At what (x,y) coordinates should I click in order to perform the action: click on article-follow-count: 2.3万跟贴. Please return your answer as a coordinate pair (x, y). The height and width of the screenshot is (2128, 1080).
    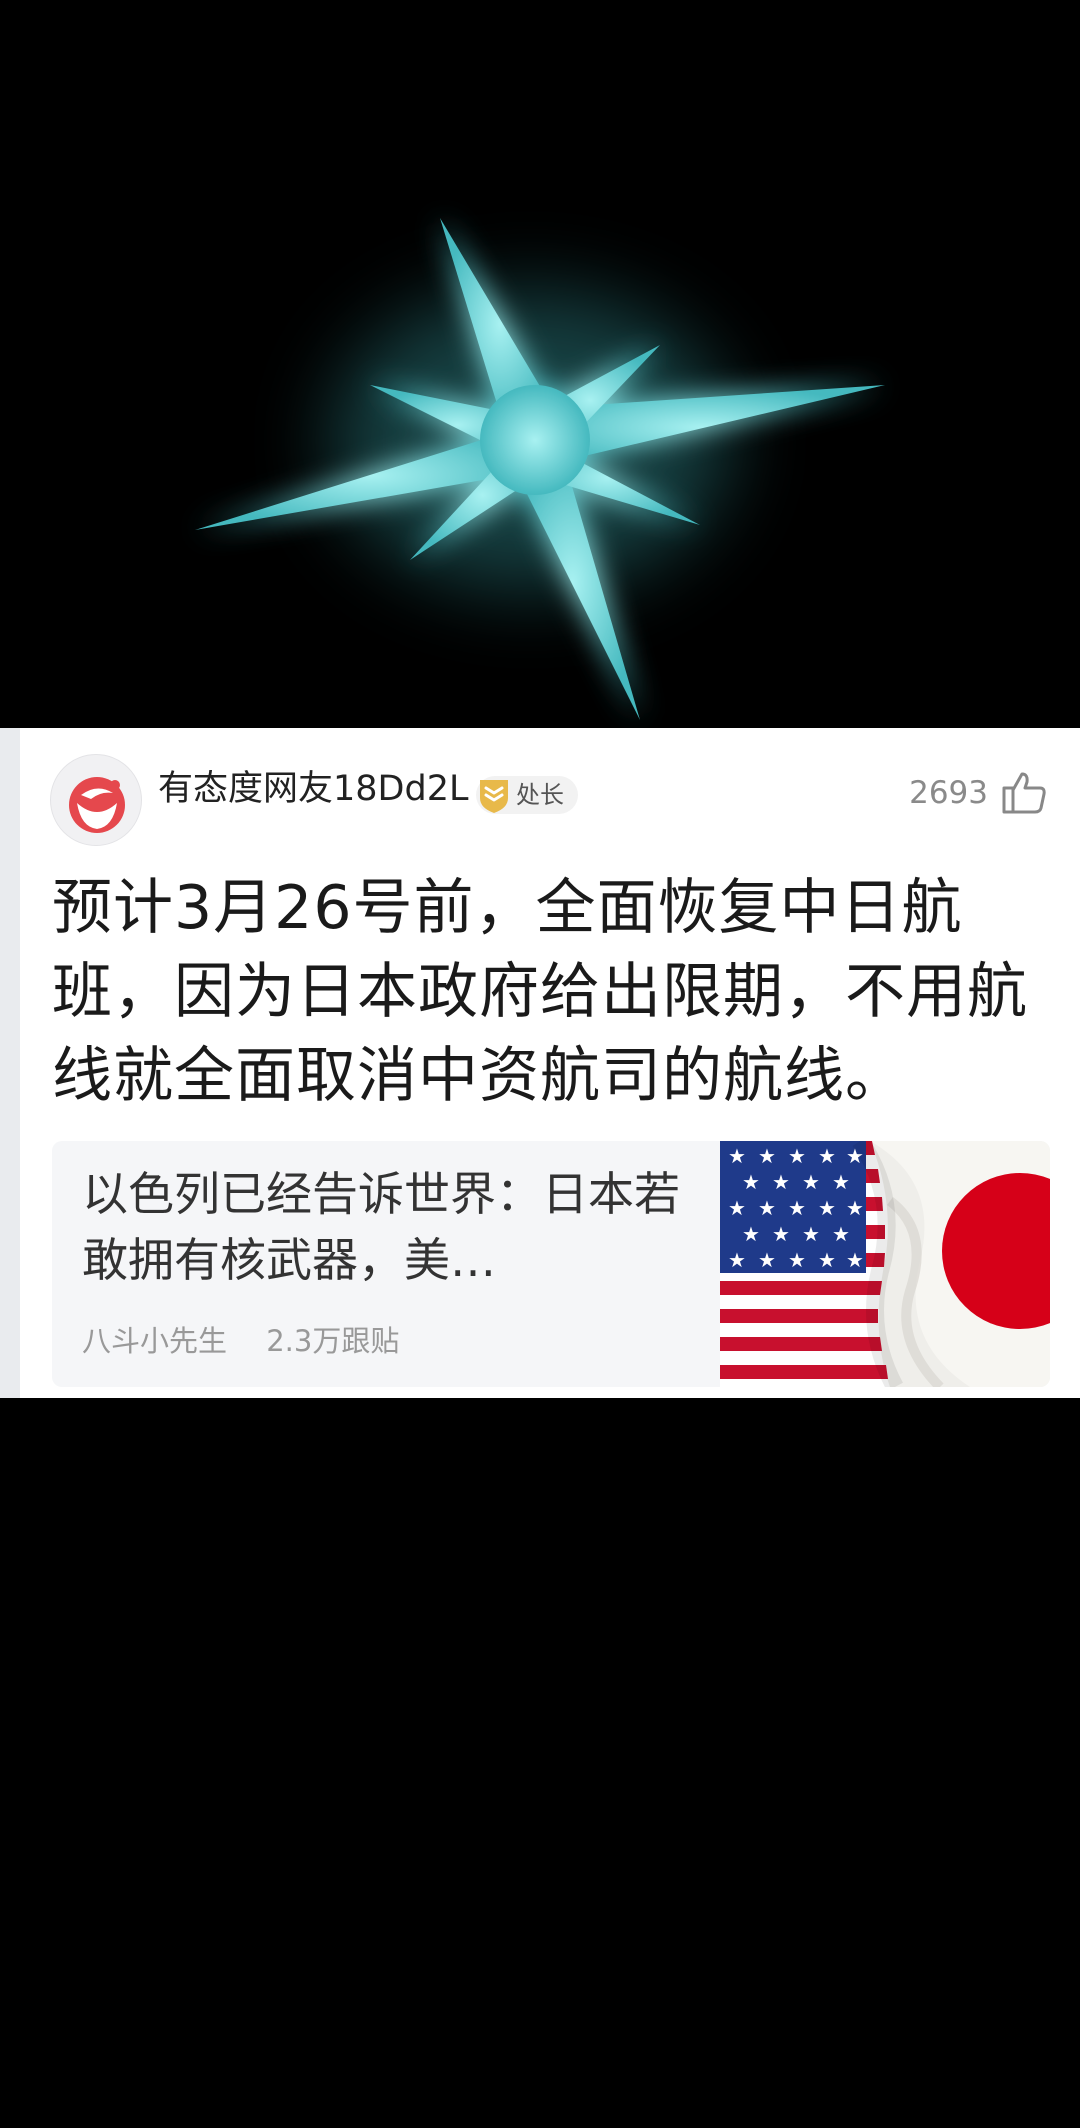
    Looking at the image, I should click on (333, 1341).